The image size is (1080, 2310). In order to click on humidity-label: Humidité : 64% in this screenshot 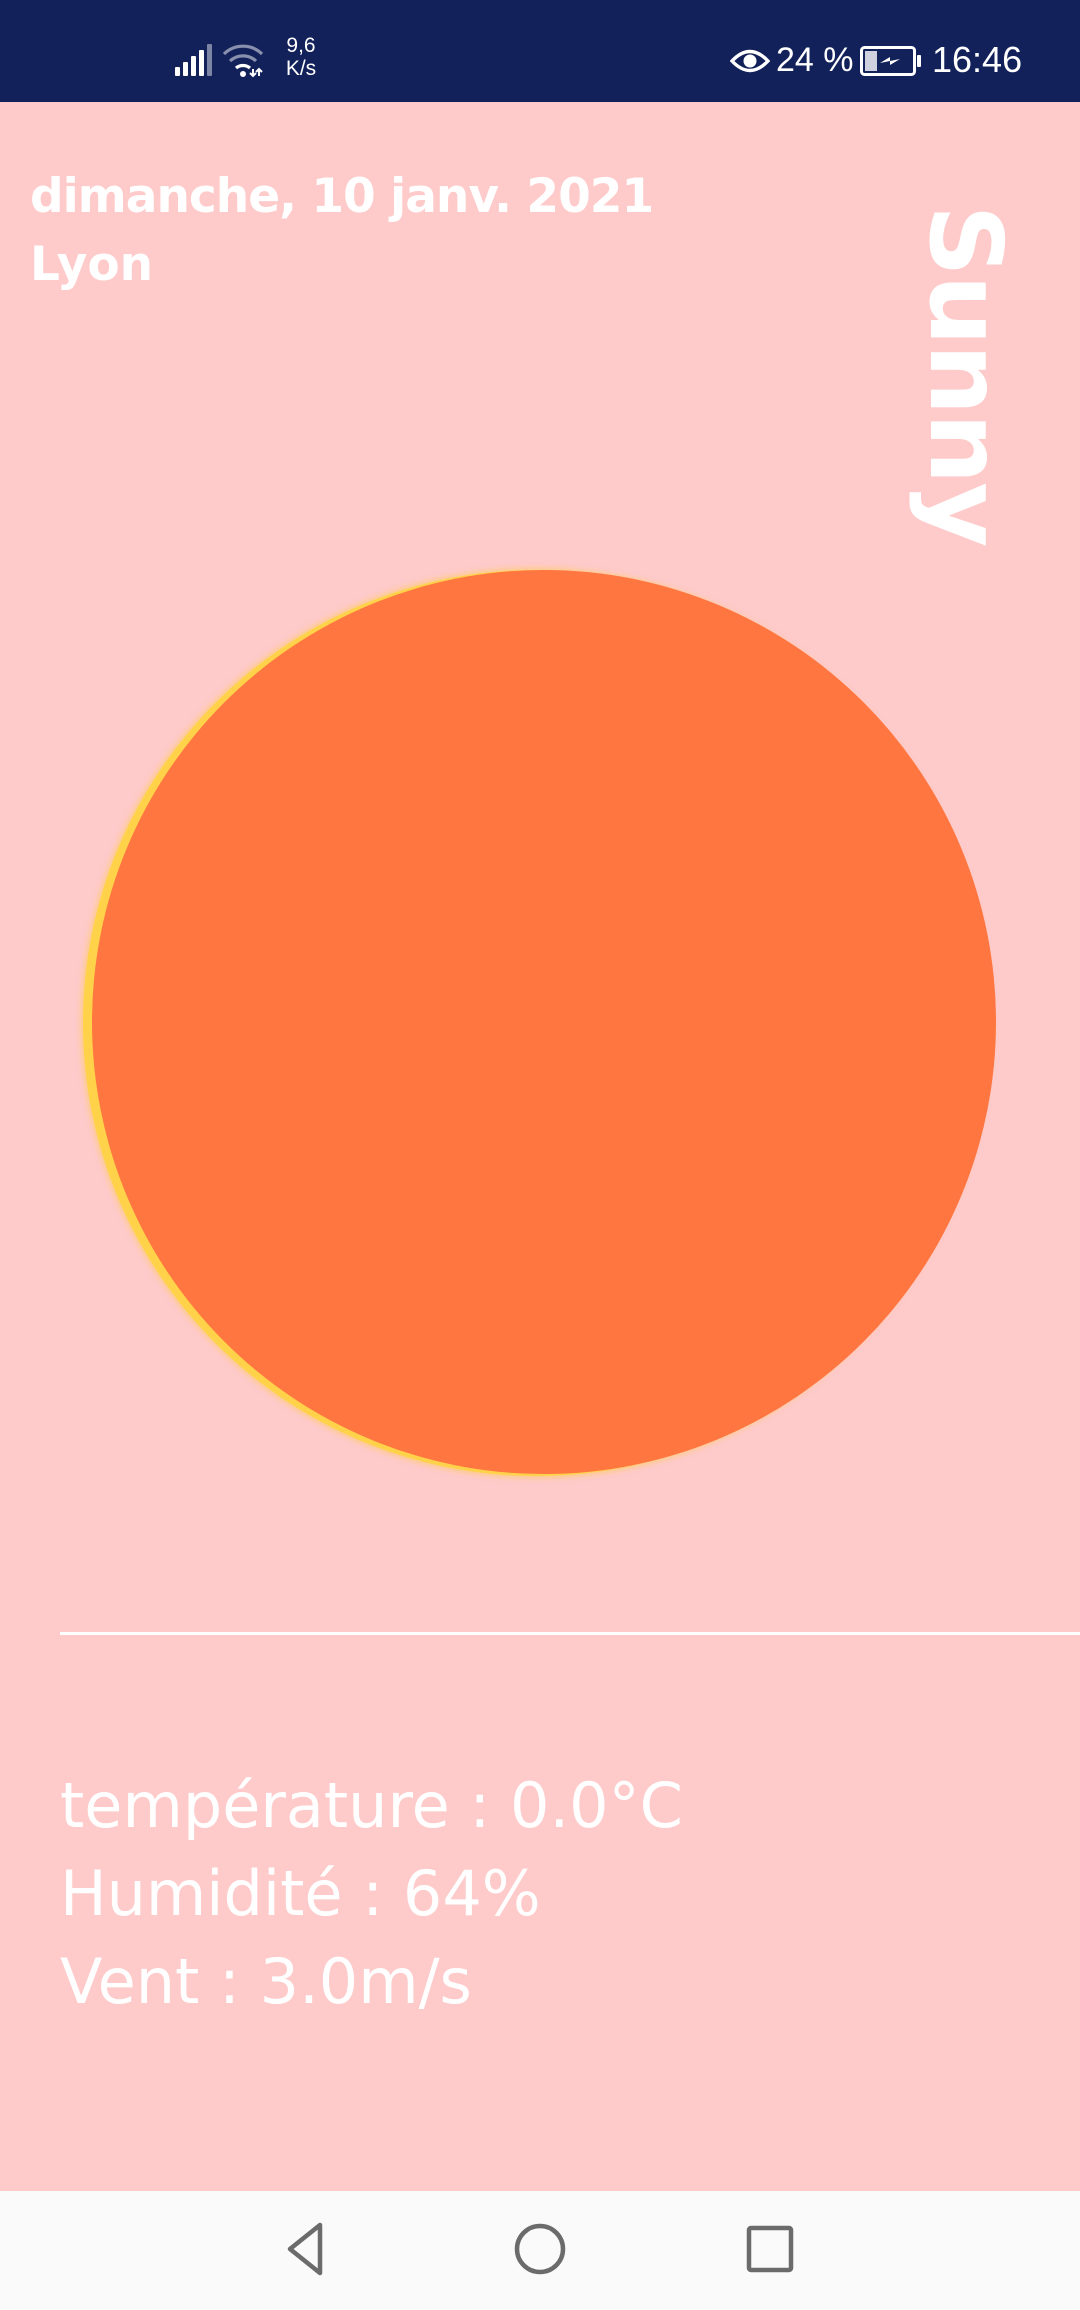, I will do `click(300, 1893)`.